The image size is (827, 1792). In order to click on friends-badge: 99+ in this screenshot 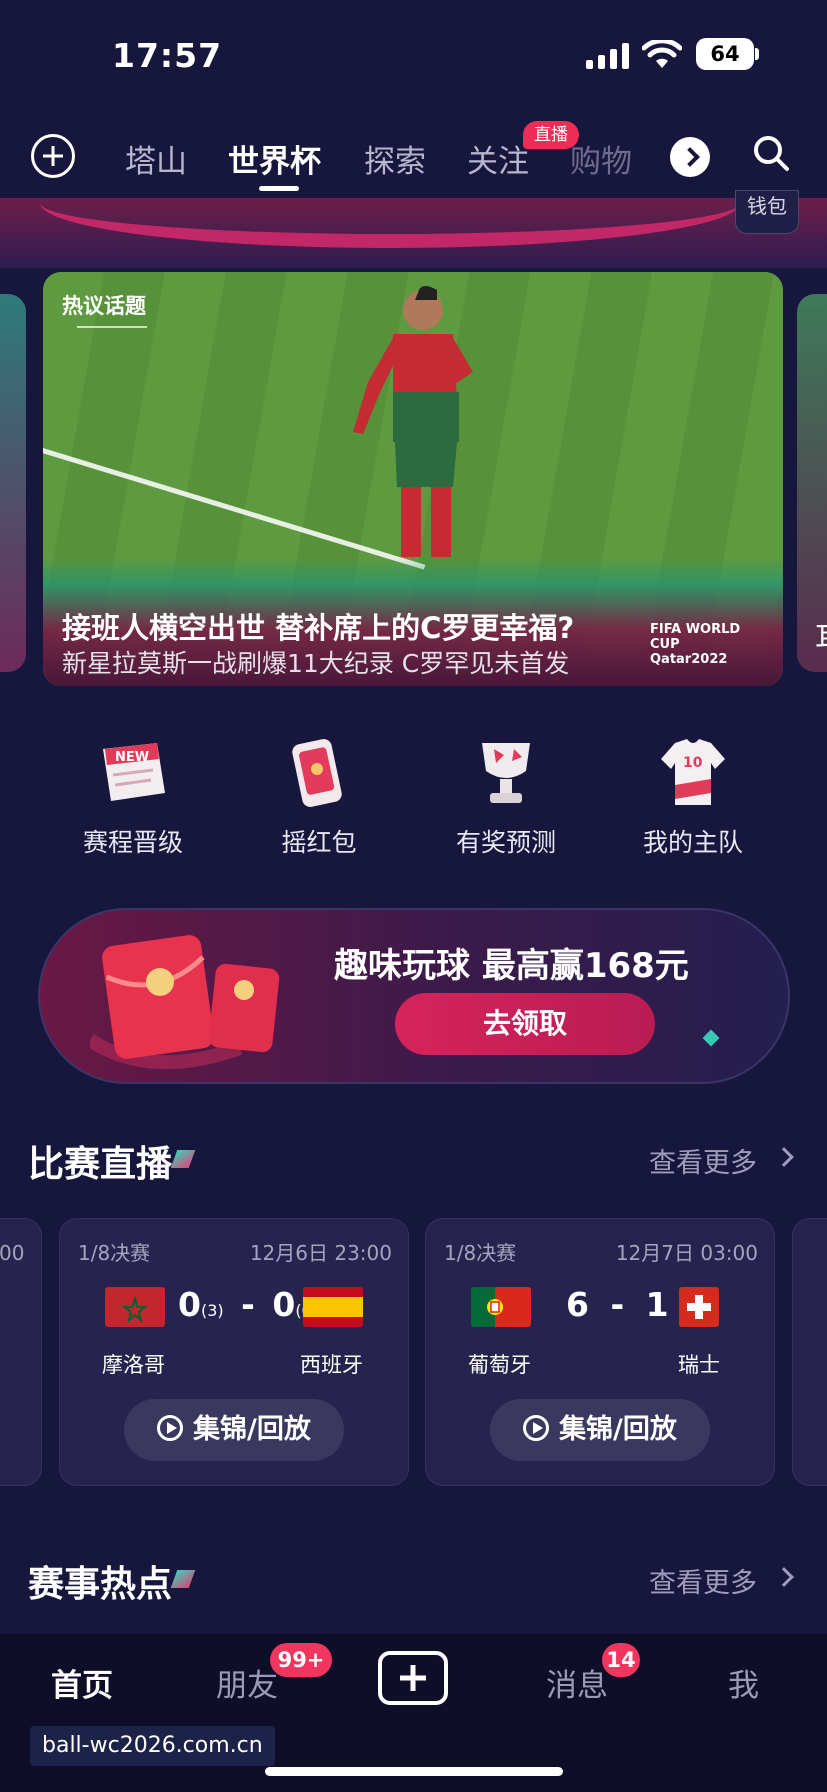, I will do `click(301, 1660)`.